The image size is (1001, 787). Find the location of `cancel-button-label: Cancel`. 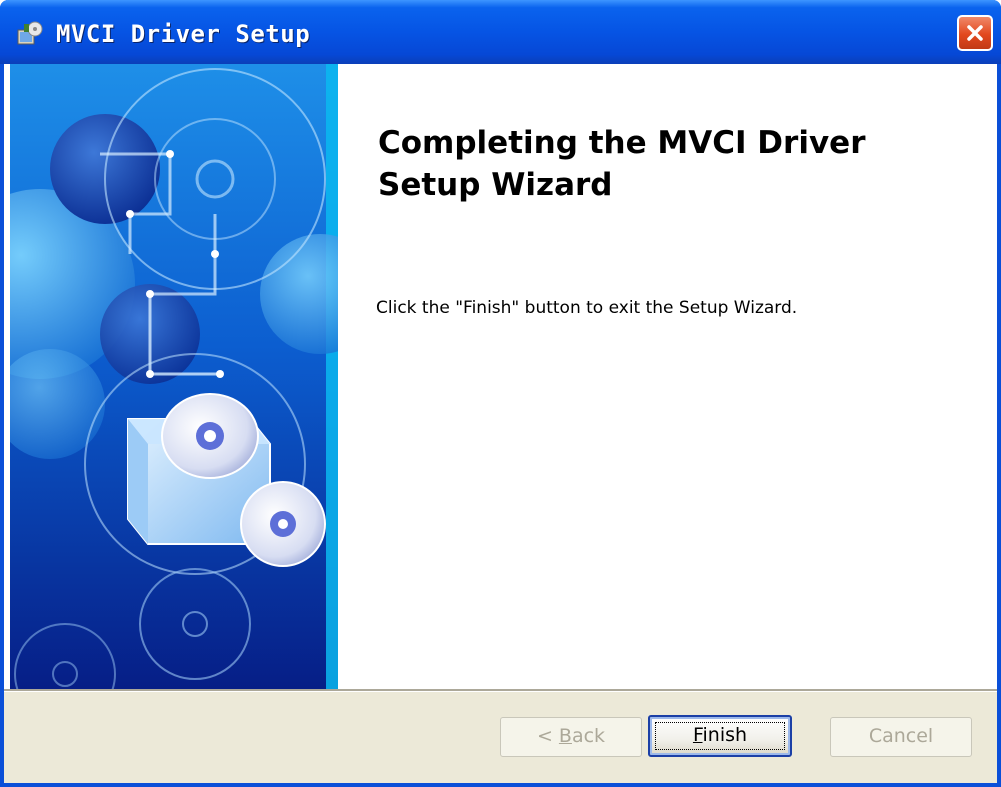

cancel-button-label: Cancel is located at coordinates (901, 736).